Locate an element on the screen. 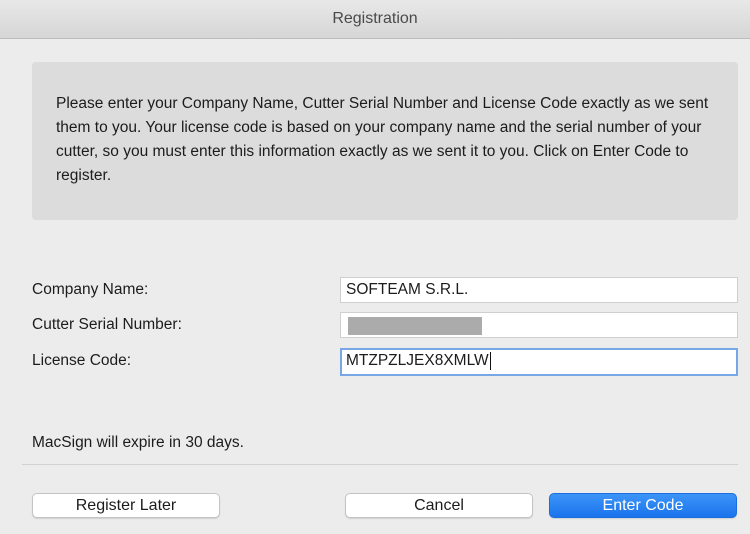  cancel-button: Cancel is located at coordinates (439, 505).